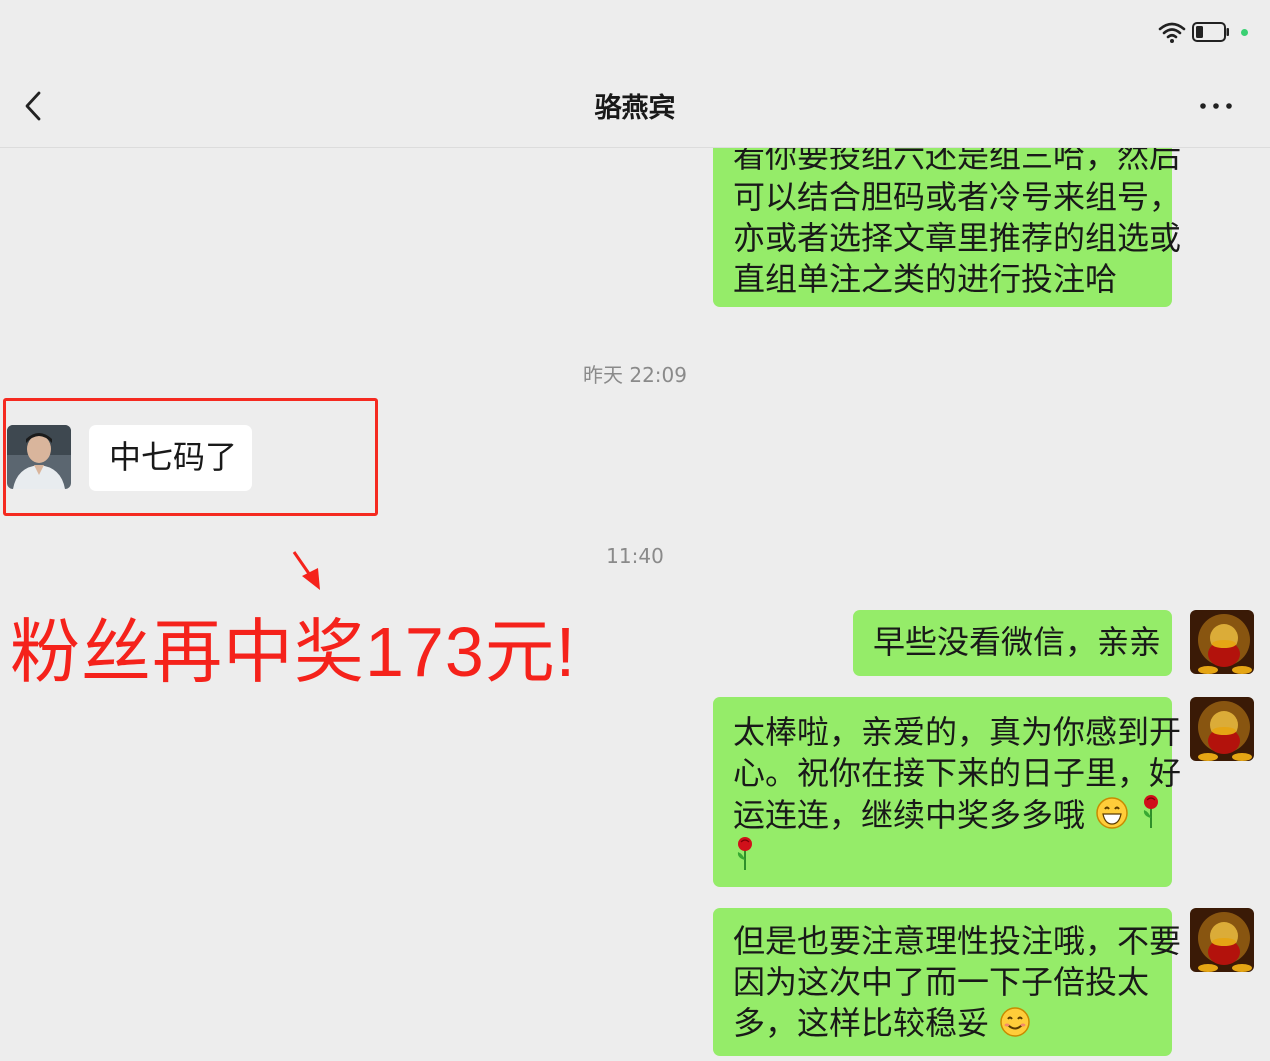  What do you see at coordinates (957, 773) in the screenshot?
I see `message-text: 心。祝你在接下来的日子里，好` at bounding box center [957, 773].